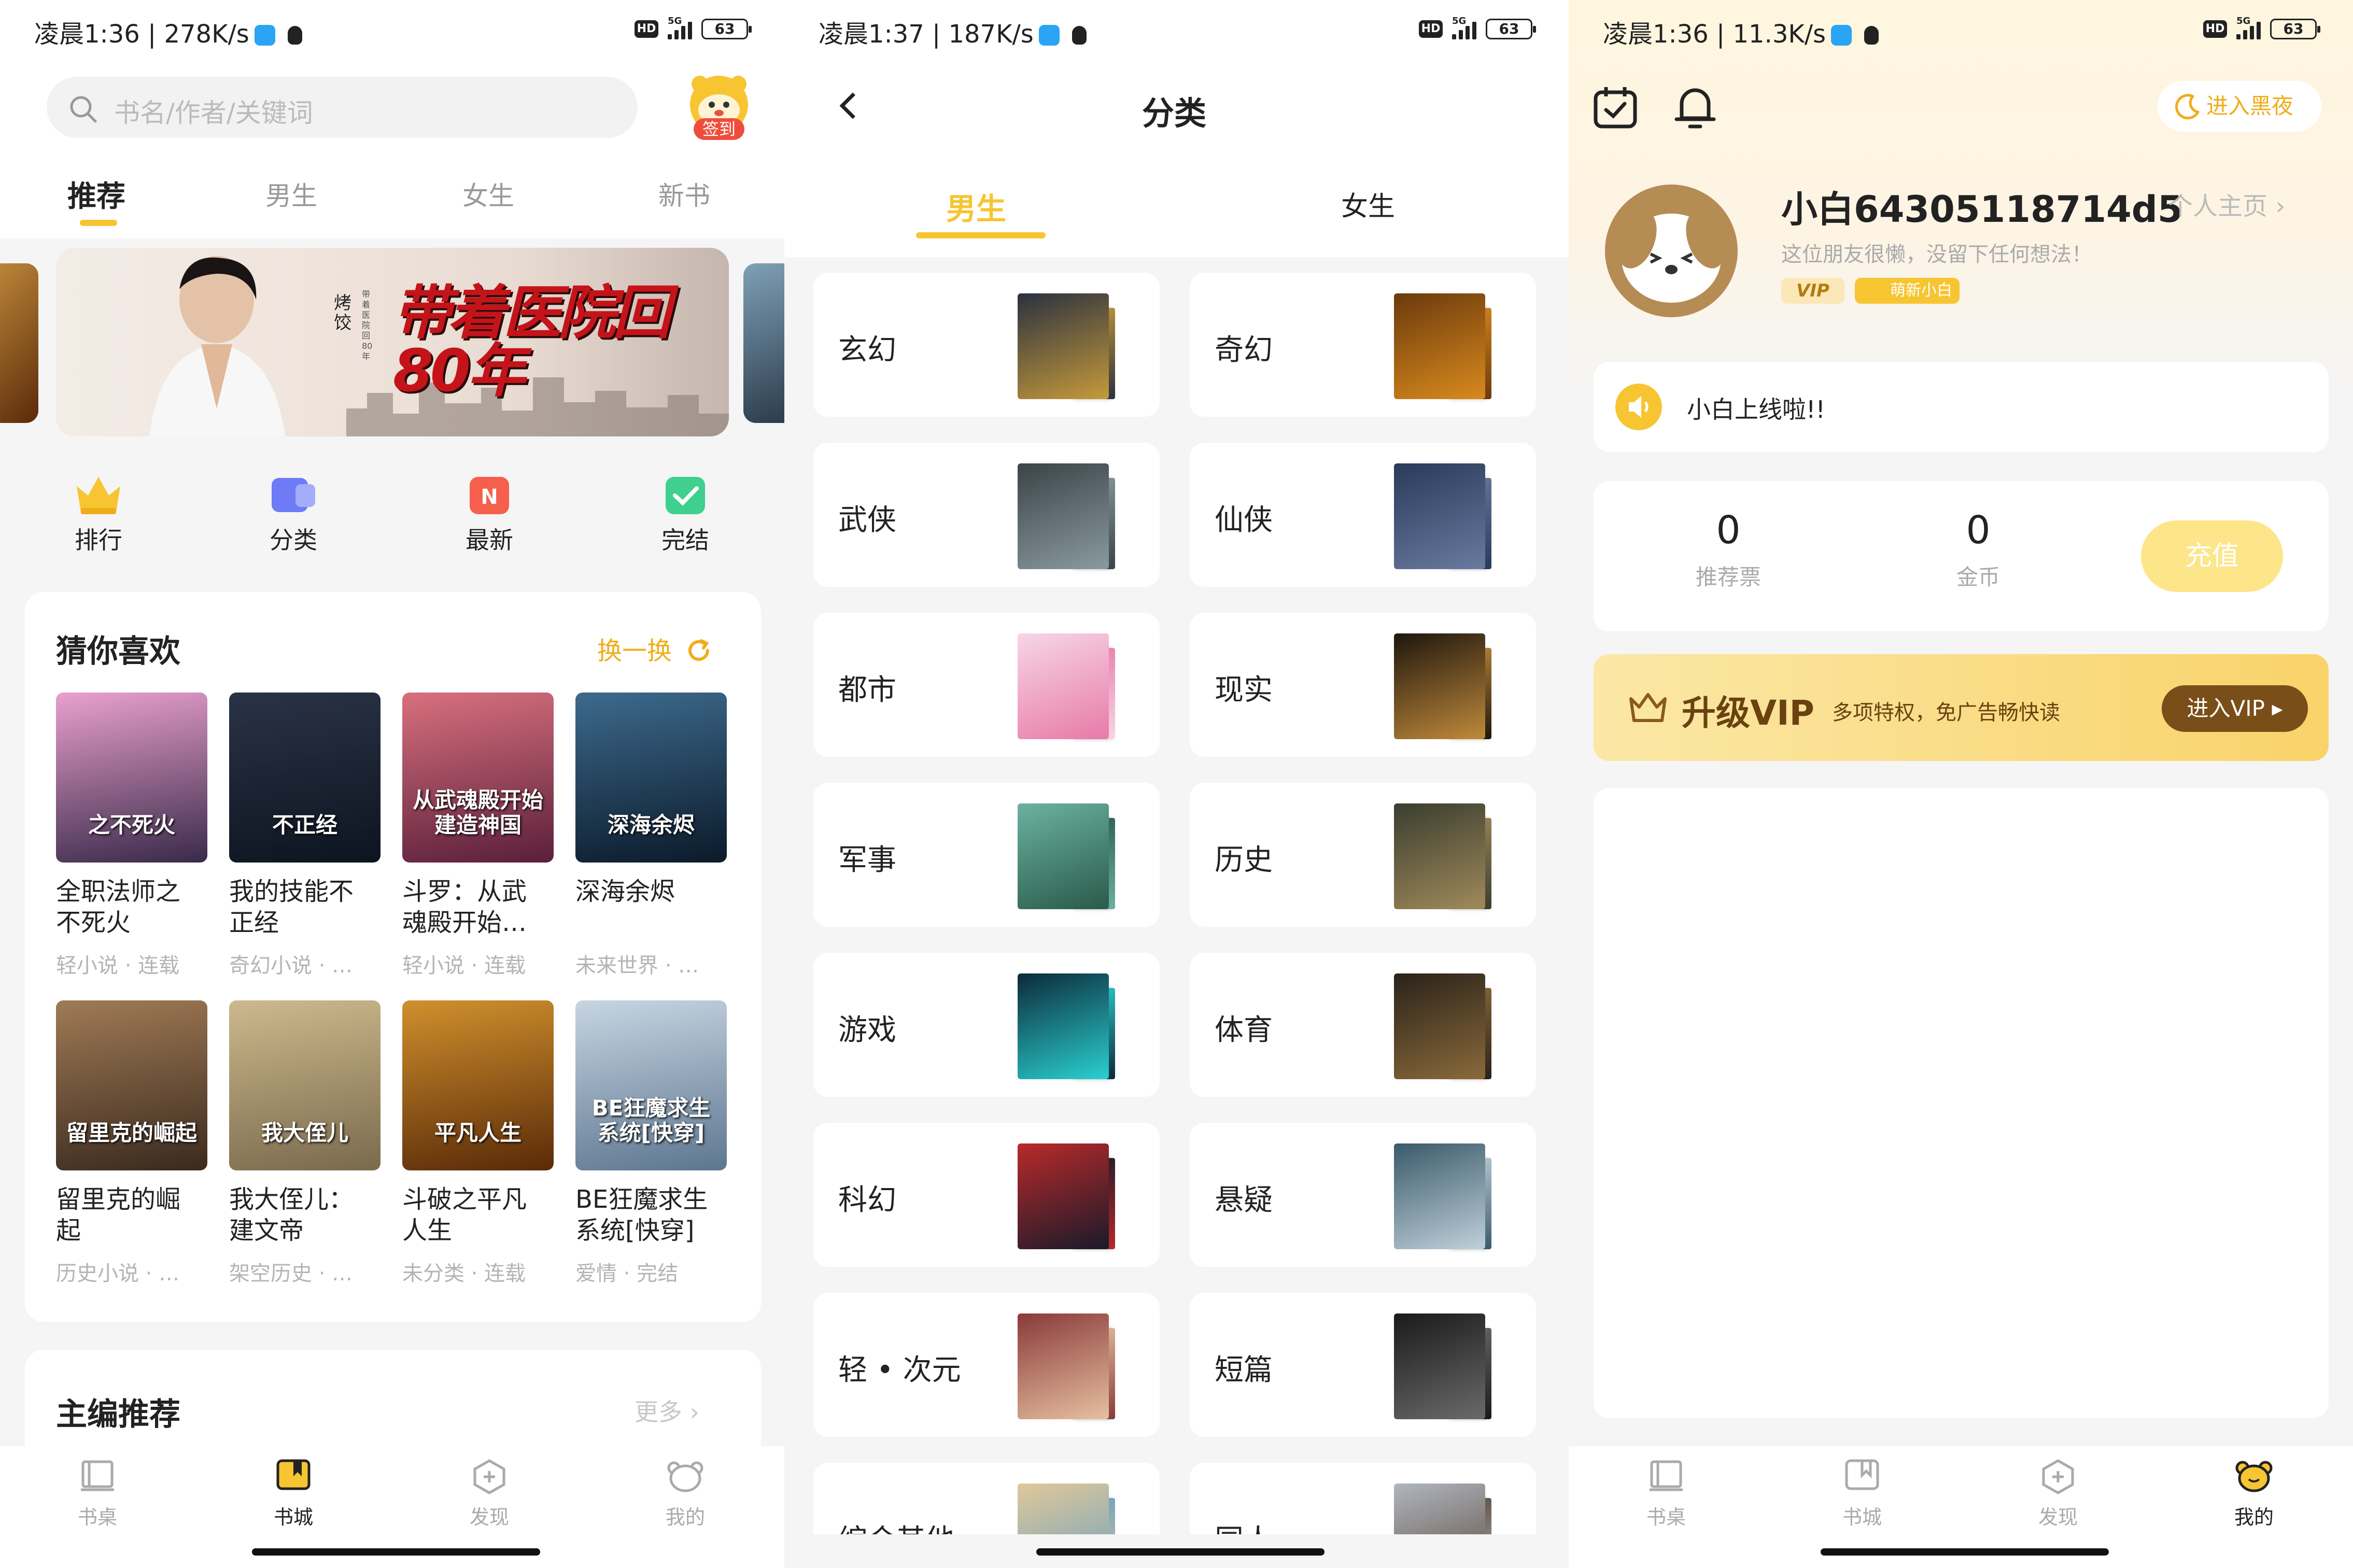 This screenshot has height=1568, width=2353. I want to click on avatar, so click(1671, 250).